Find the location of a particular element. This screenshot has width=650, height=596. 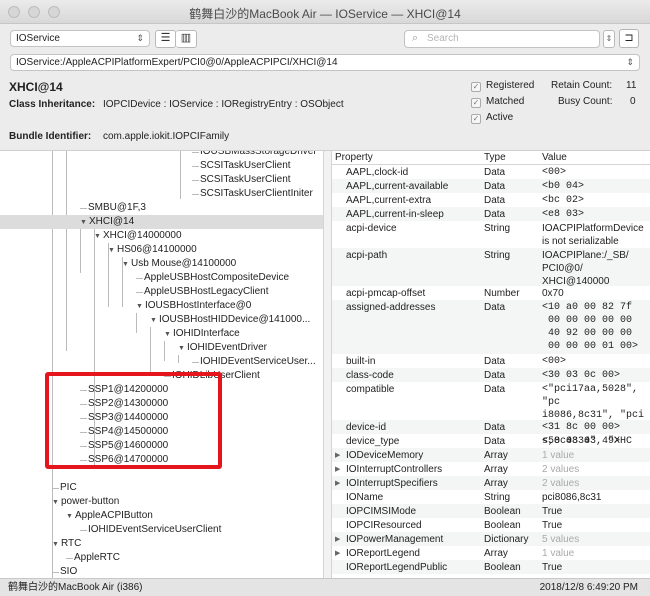

property-row: IOReportLegendPublic Boolean True is located at coordinates (491, 567).